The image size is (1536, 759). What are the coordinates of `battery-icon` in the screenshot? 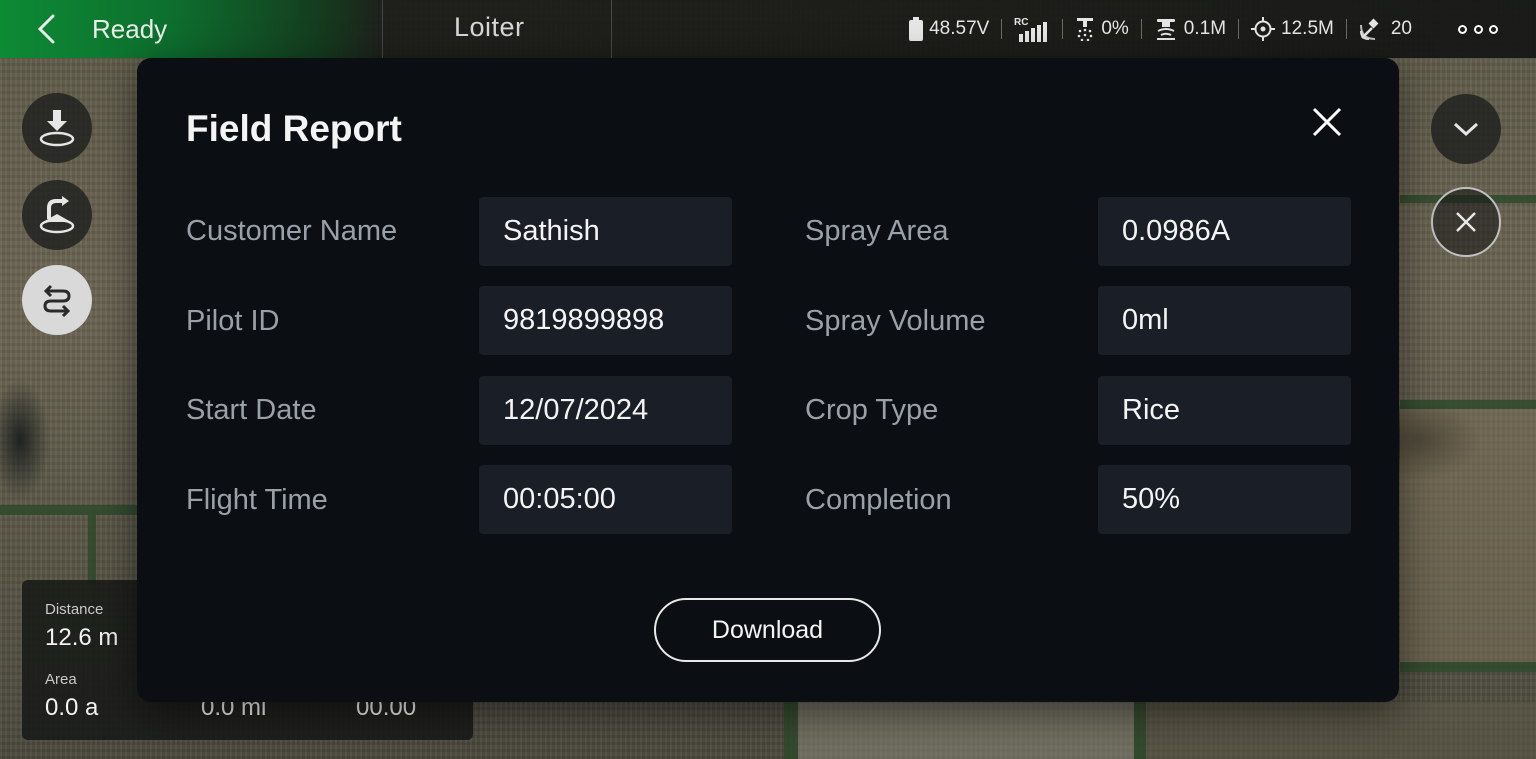 It's located at (916, 29).